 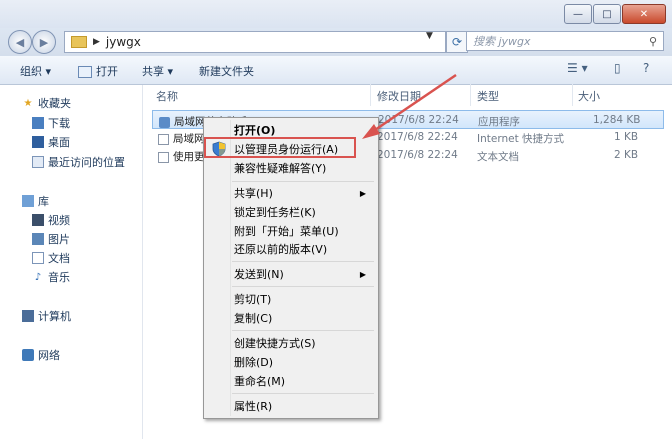 What do you see at coordinates (59, 258) in the screenshot?
I see `nav-documents-label: 文档` at bounding box center [59, 258].